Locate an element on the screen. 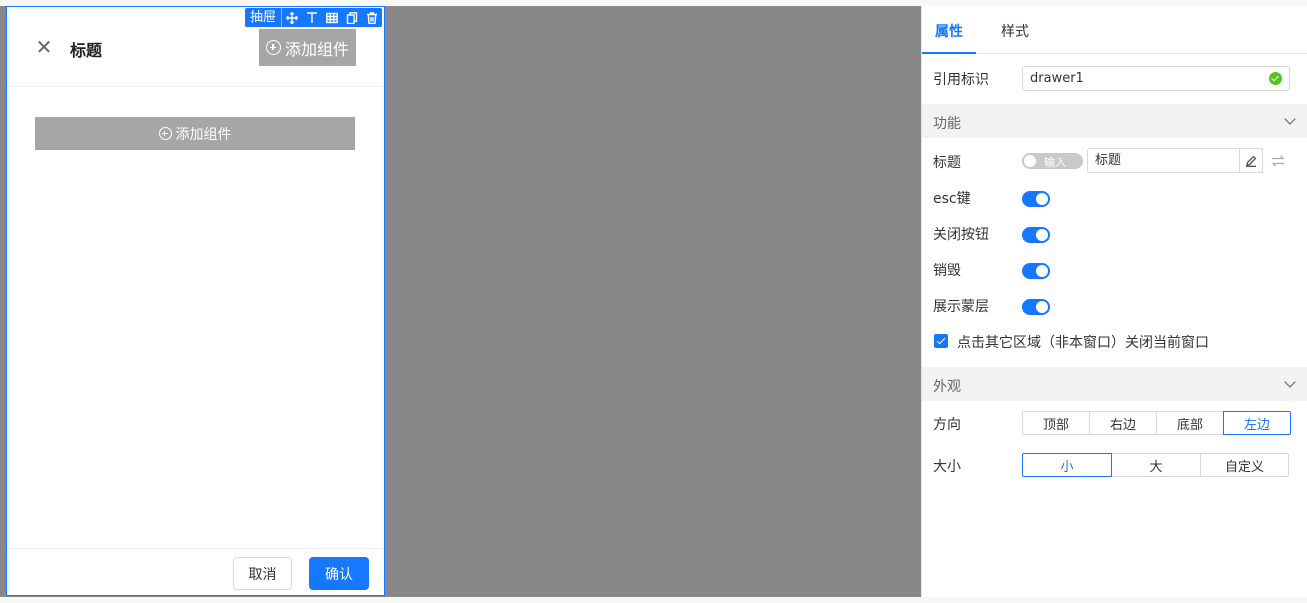 The width and height of the screenshot is (1307, 603). switch-label-close-button: 关闭按钮 is located at coordinates (961, 235).